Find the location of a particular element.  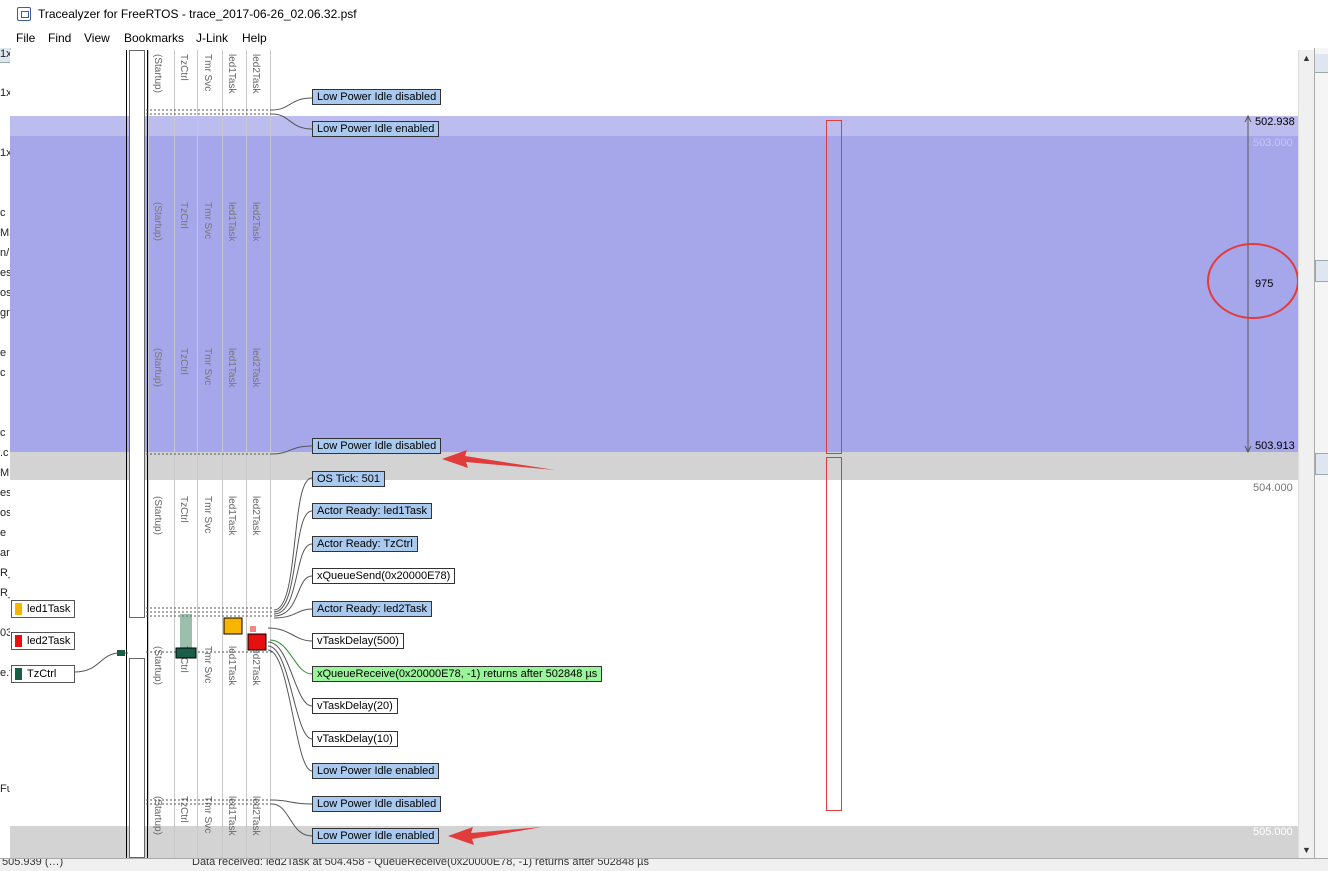

timestamp-selection-end: 503.913 is located at coordinates (1275, 446).